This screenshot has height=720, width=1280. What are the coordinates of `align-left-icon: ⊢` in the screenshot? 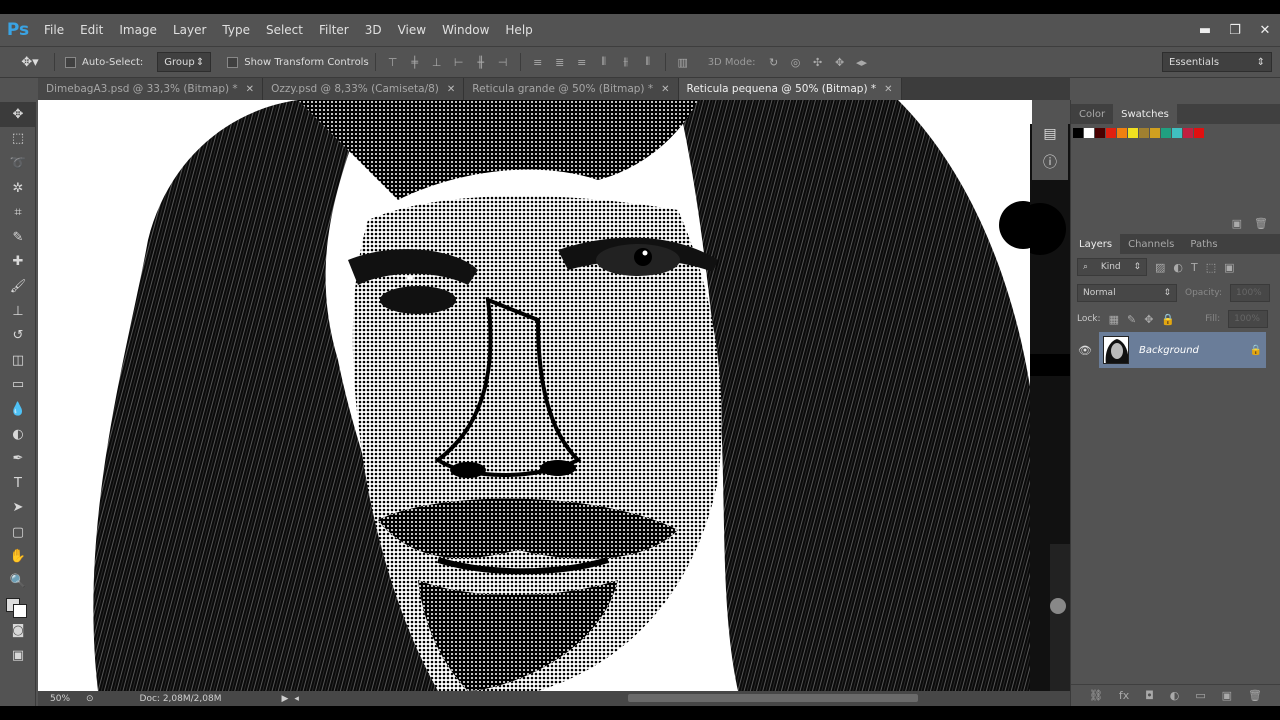 It's located at (459, 62).